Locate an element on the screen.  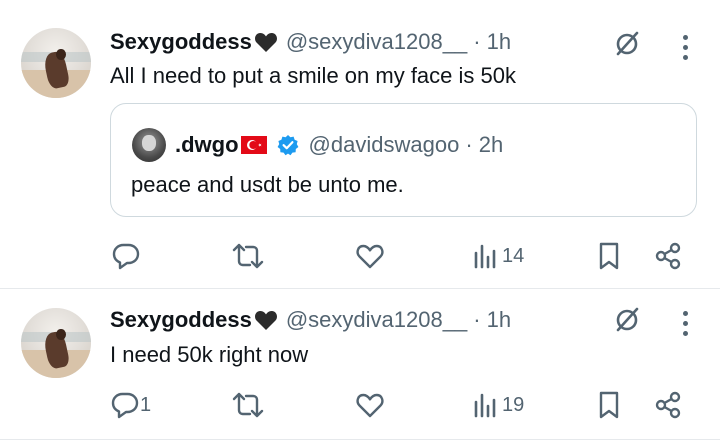
views-button: 14 is located at coordinates (502, 256).